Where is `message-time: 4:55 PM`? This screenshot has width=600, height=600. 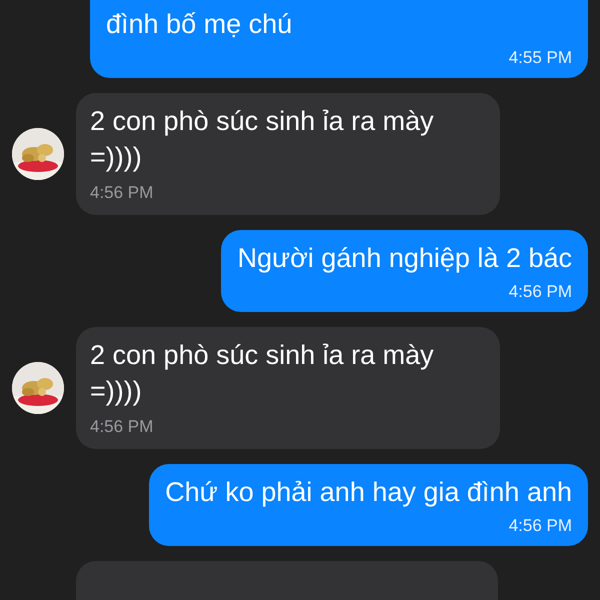
message-time: 4:55 PM is located at coordinates (540, 58).